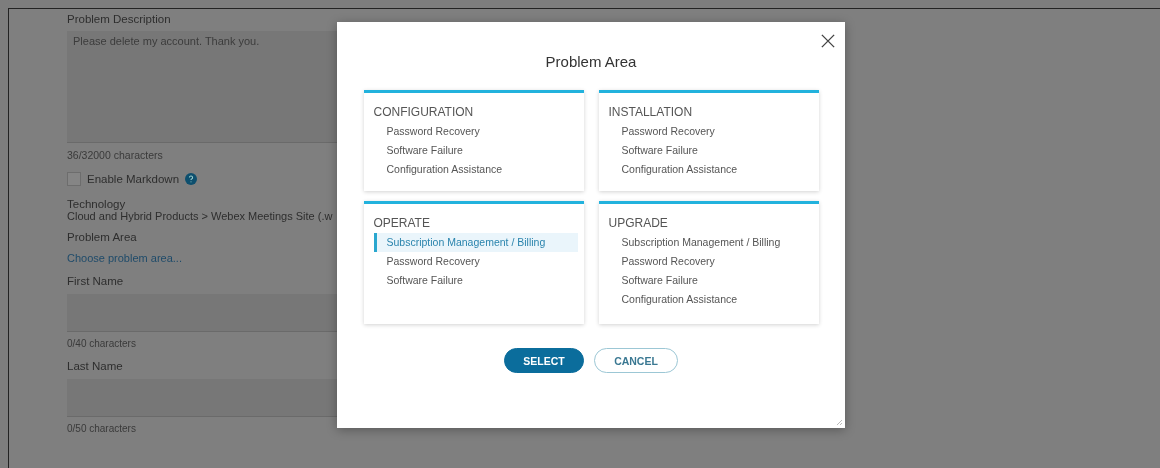  Describe the element at coordinates (102, 237) in the screenshot. I see `field-label: Problem Area` at that location.